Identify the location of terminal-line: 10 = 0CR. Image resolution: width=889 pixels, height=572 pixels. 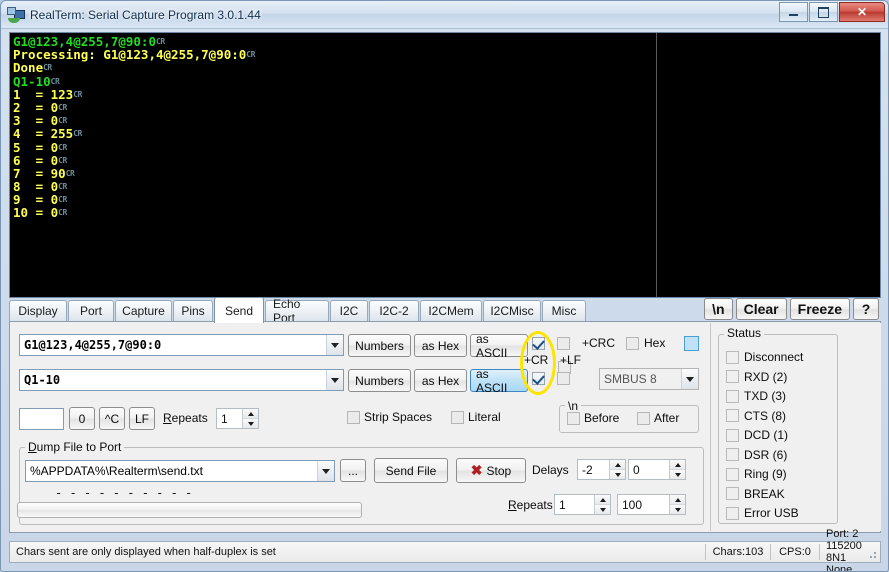
(40, 213).